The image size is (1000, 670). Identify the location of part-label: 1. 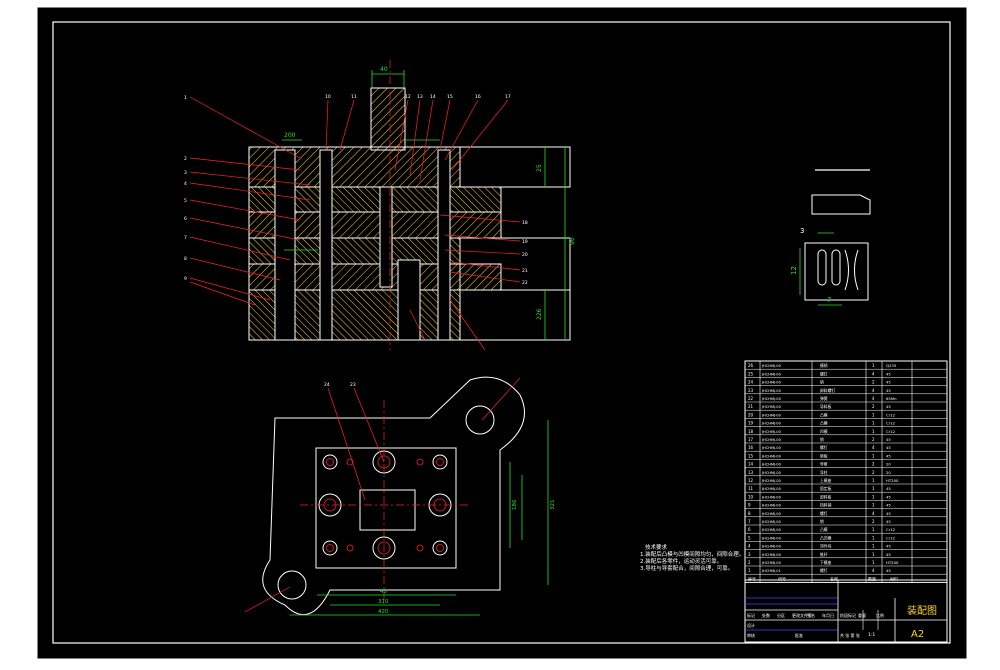
(185, 98).